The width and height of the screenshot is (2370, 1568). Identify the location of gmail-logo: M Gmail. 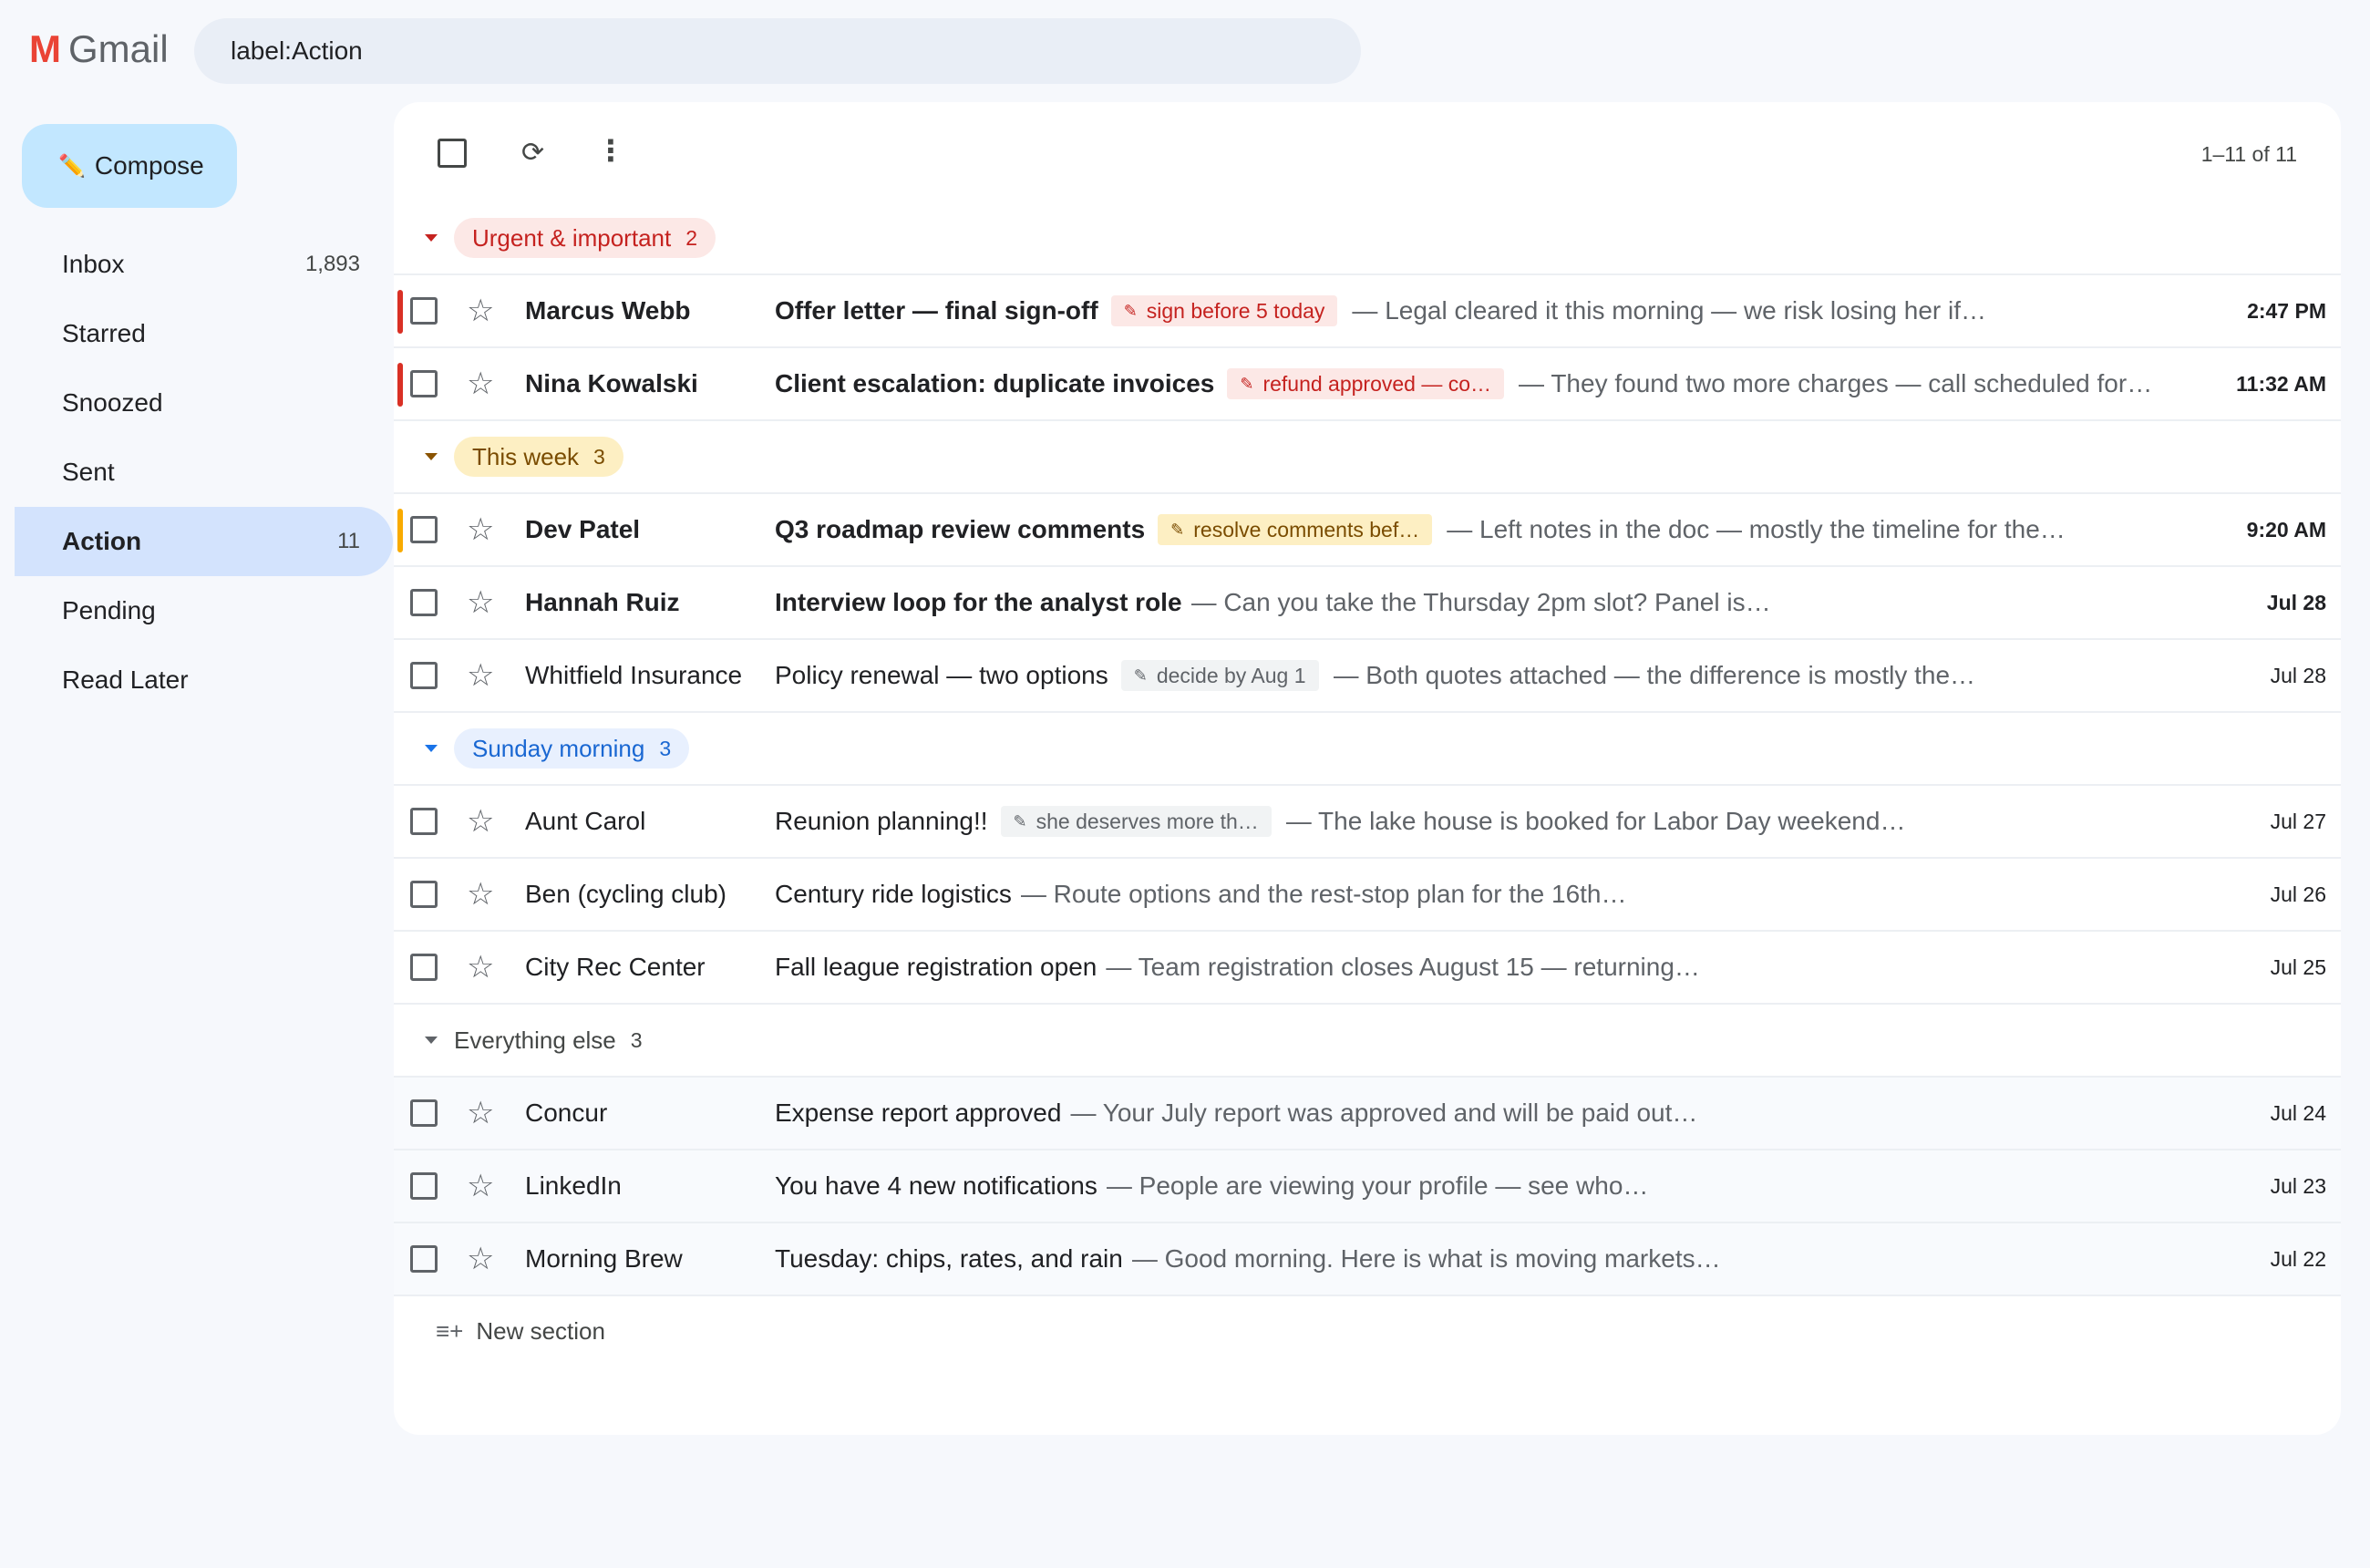
(99, 49).